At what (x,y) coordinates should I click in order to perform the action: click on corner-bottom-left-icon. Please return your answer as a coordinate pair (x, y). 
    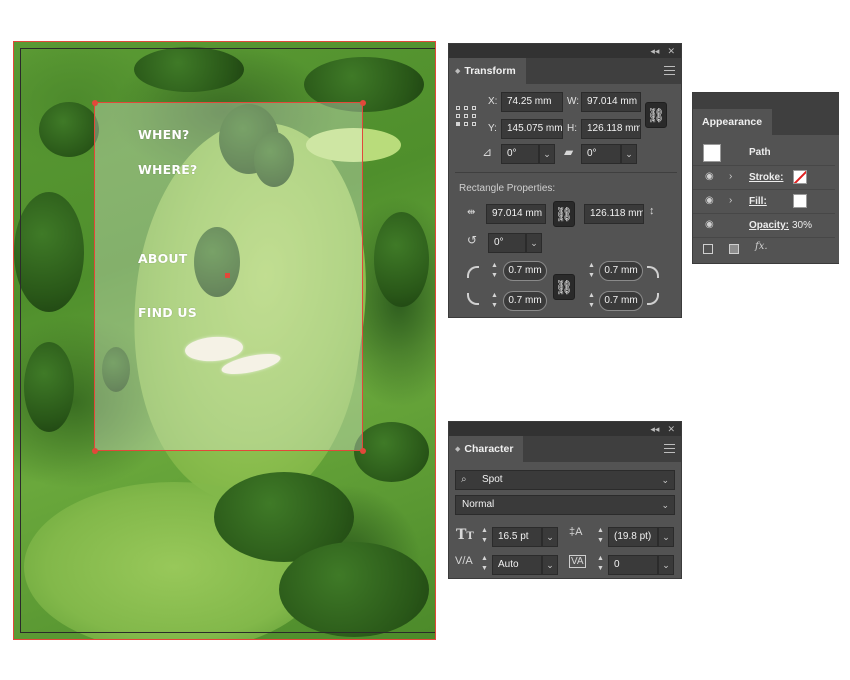
    Looking at the image, I should click on (473, 299).